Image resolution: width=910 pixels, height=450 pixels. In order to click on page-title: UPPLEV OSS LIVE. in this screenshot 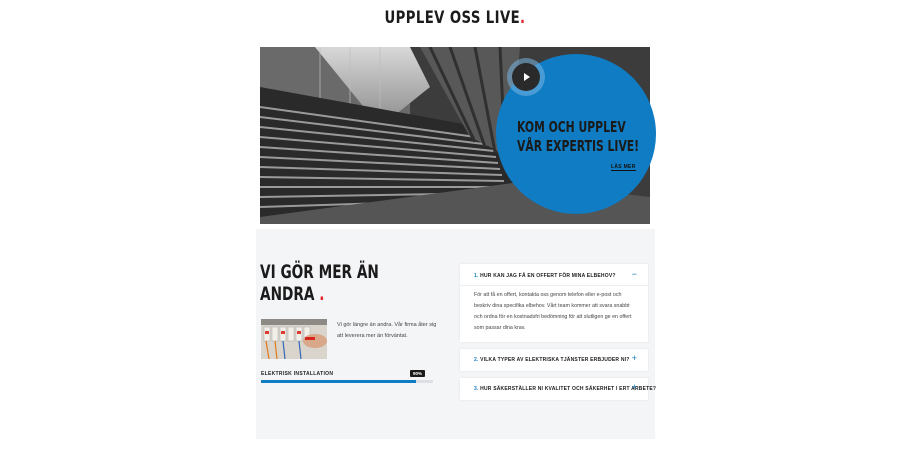, I will do `click(455, 18)`.